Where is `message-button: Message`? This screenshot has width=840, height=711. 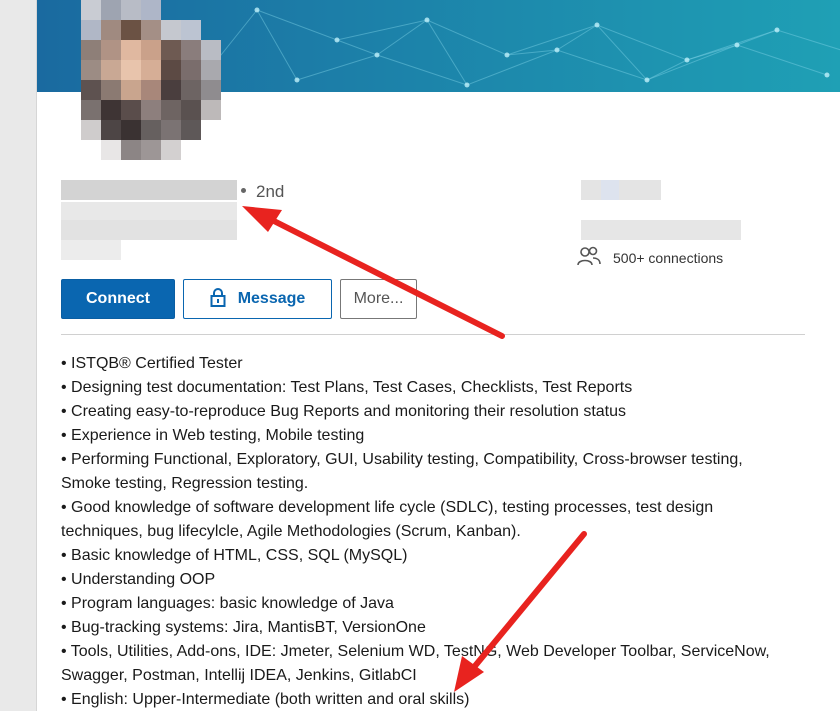 message-button: Message is located at coordinates (257, 299).